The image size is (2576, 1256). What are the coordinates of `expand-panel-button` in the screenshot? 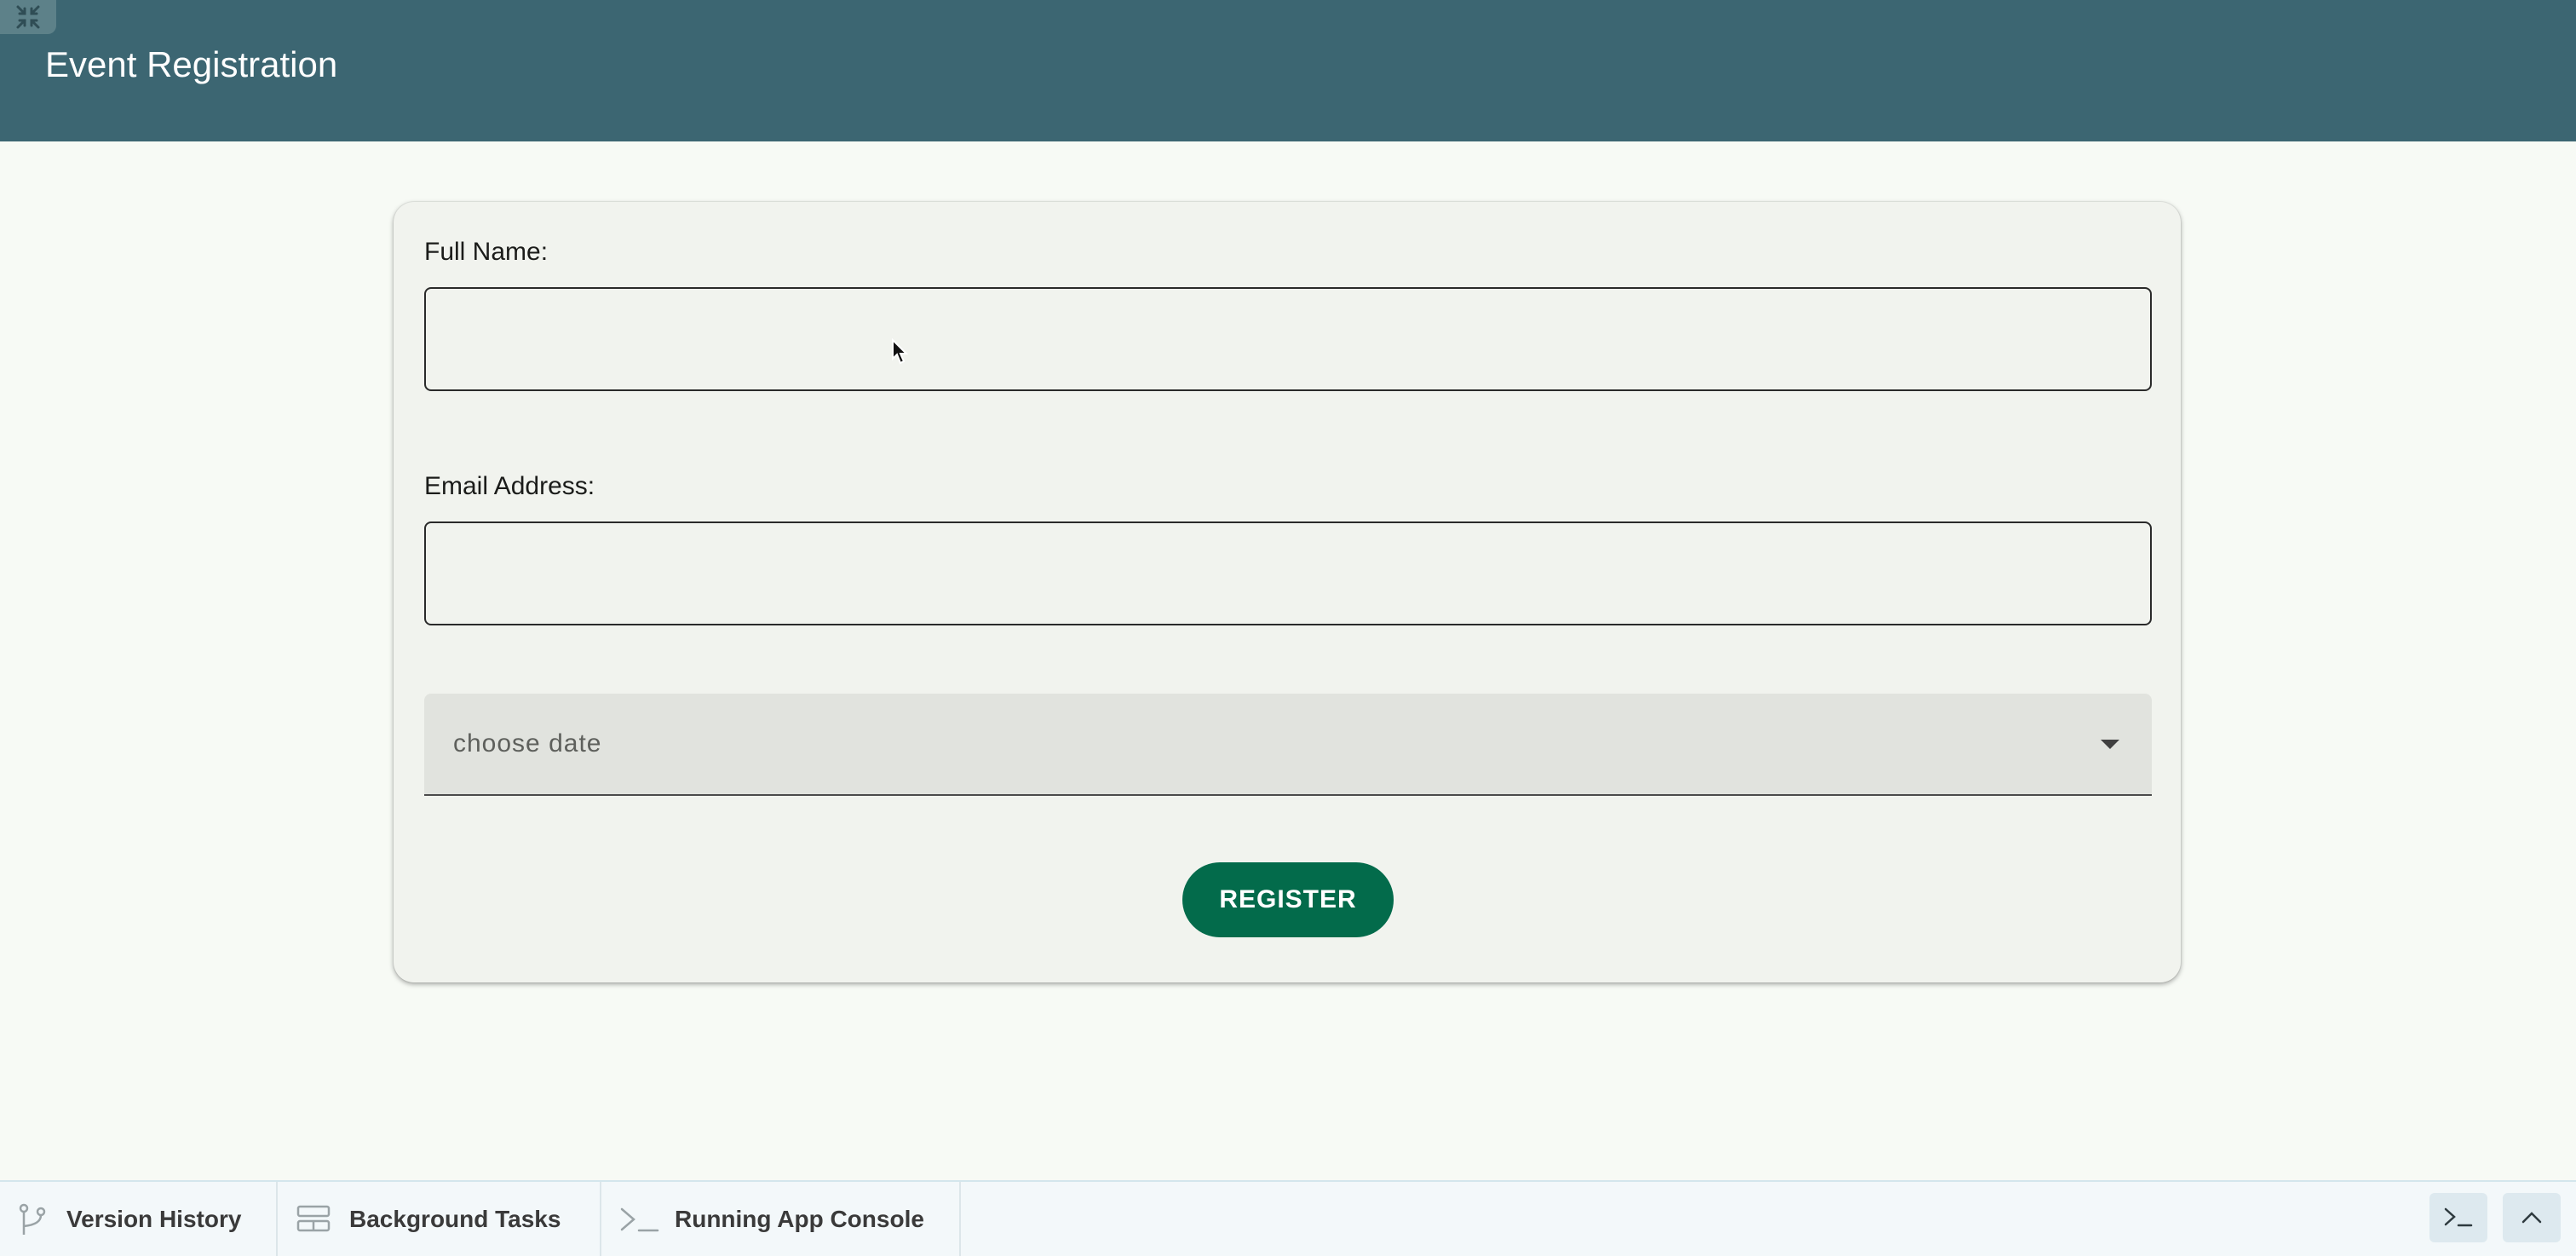 It's located at (2532, 1217).